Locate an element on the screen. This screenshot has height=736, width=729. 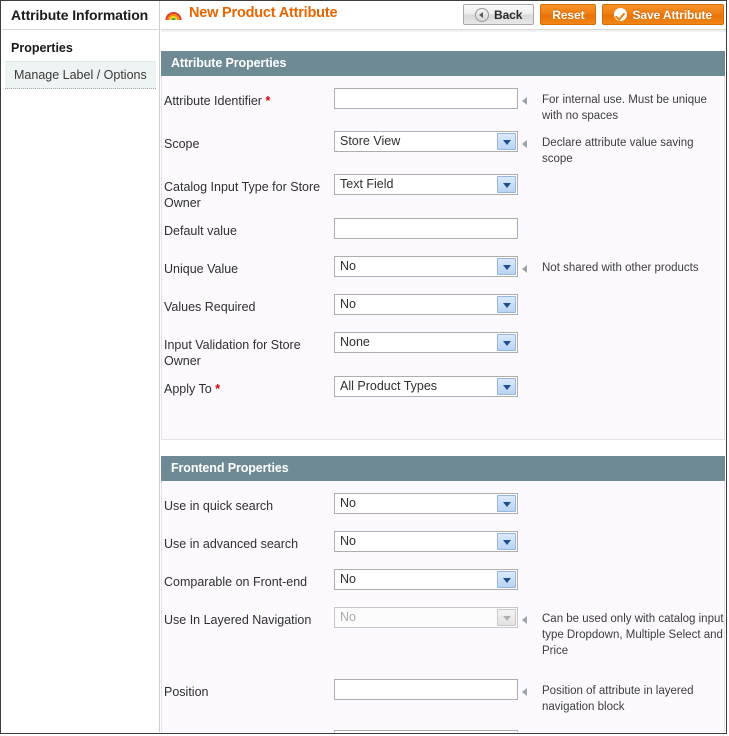
field-row-default-value: Default value is located at coordinates (443, 233).